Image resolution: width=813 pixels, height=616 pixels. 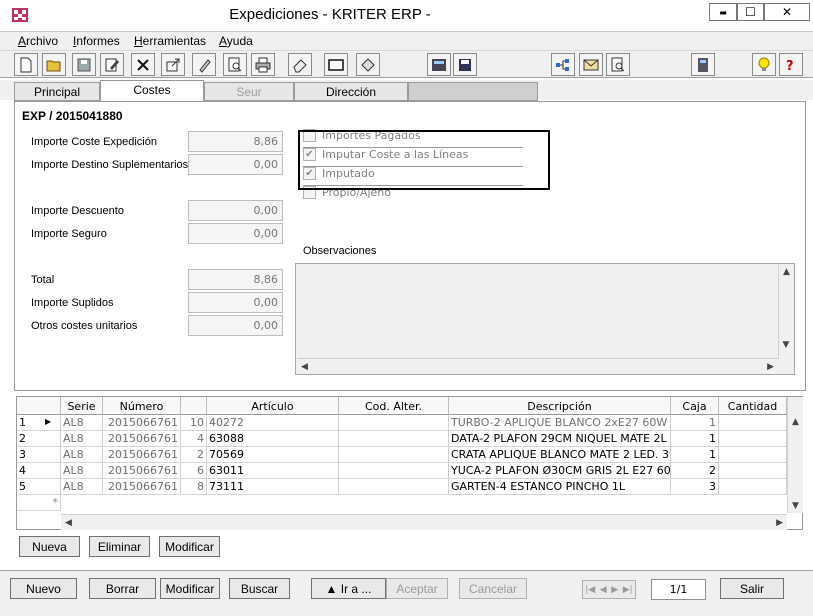 I want to click on floppy-button, so click(x=465, y=64).